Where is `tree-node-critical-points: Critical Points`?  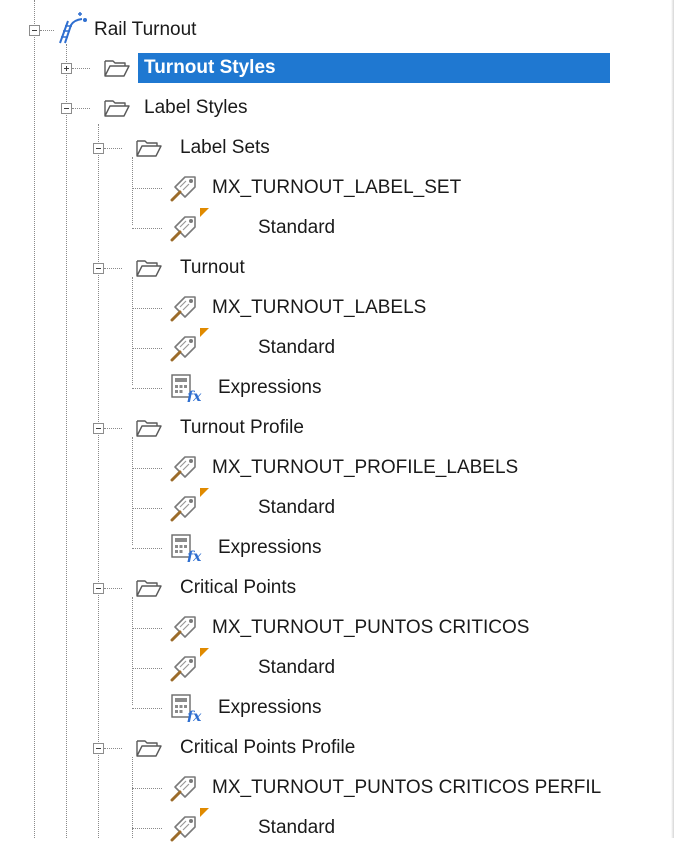
tree-node-critical-points: Critical Points is located at coordinates (238, 588).